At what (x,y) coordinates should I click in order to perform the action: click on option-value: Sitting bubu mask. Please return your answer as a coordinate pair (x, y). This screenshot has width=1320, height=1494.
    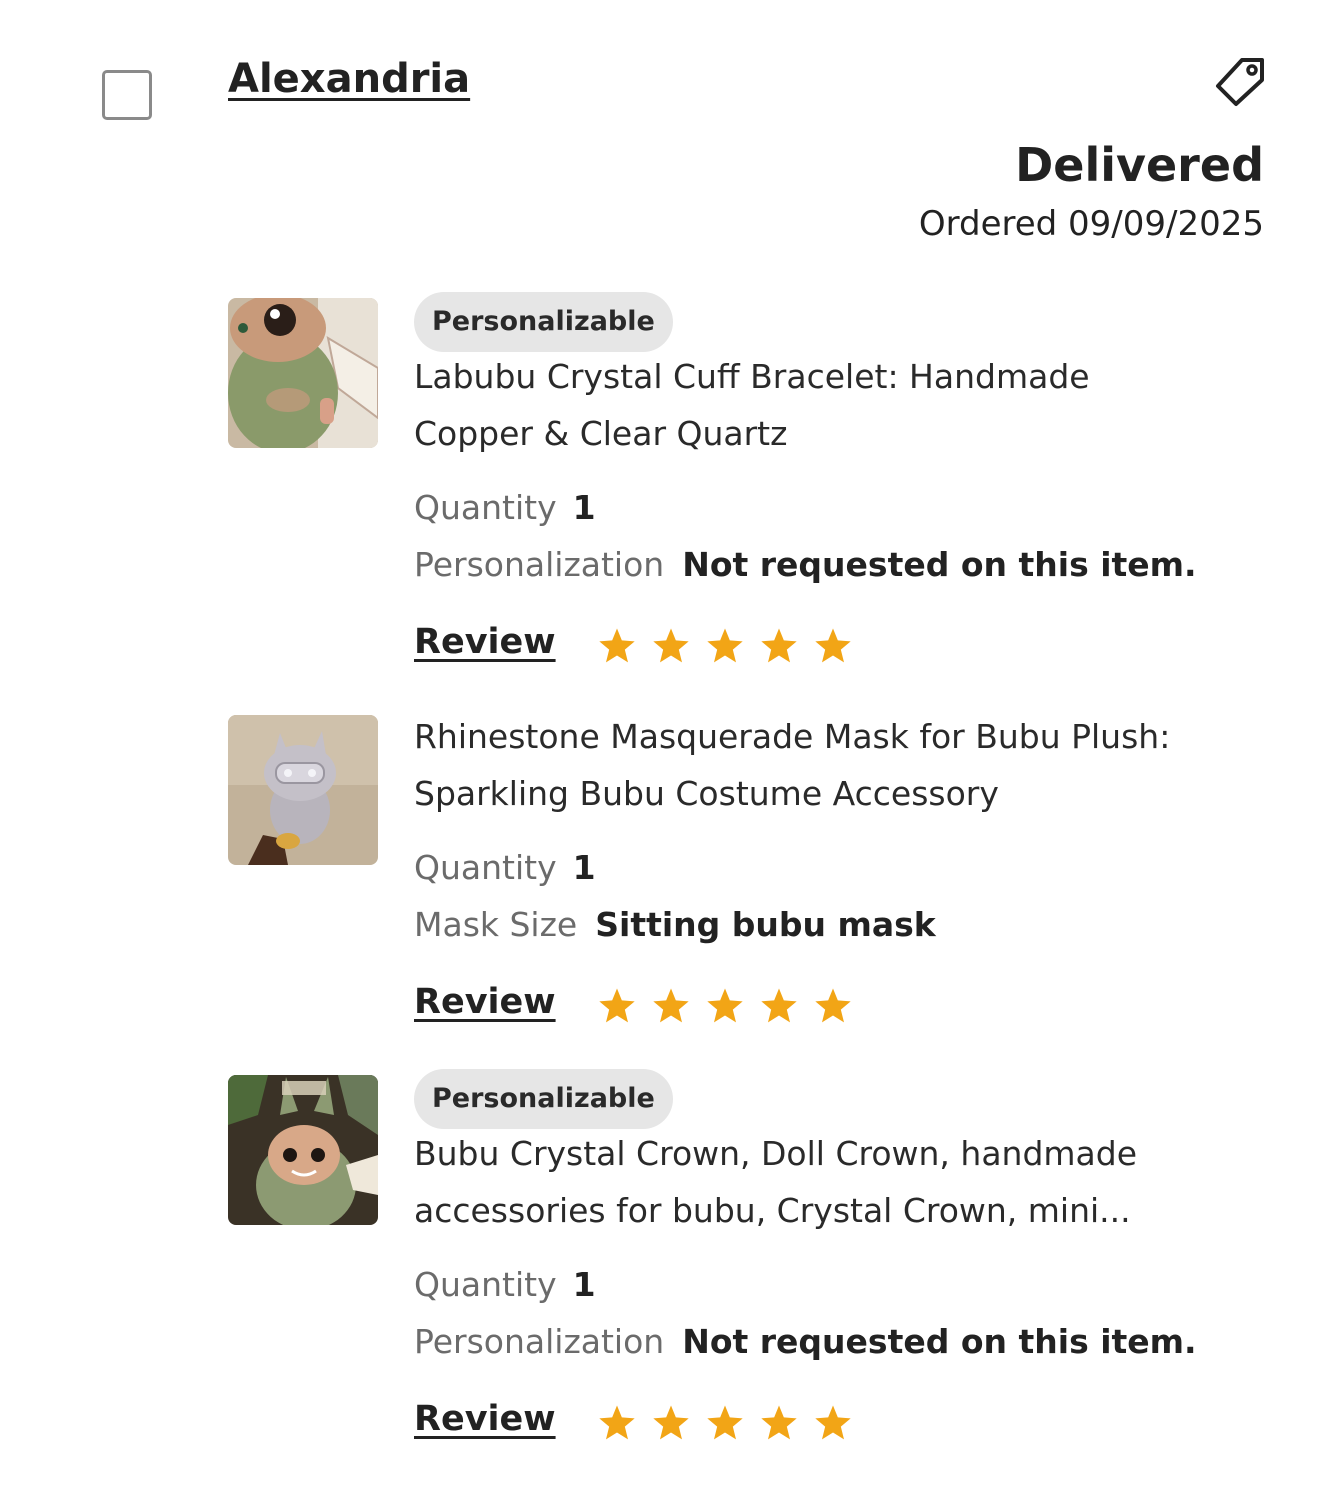
    Looking at the image, I should click on (765, 924).